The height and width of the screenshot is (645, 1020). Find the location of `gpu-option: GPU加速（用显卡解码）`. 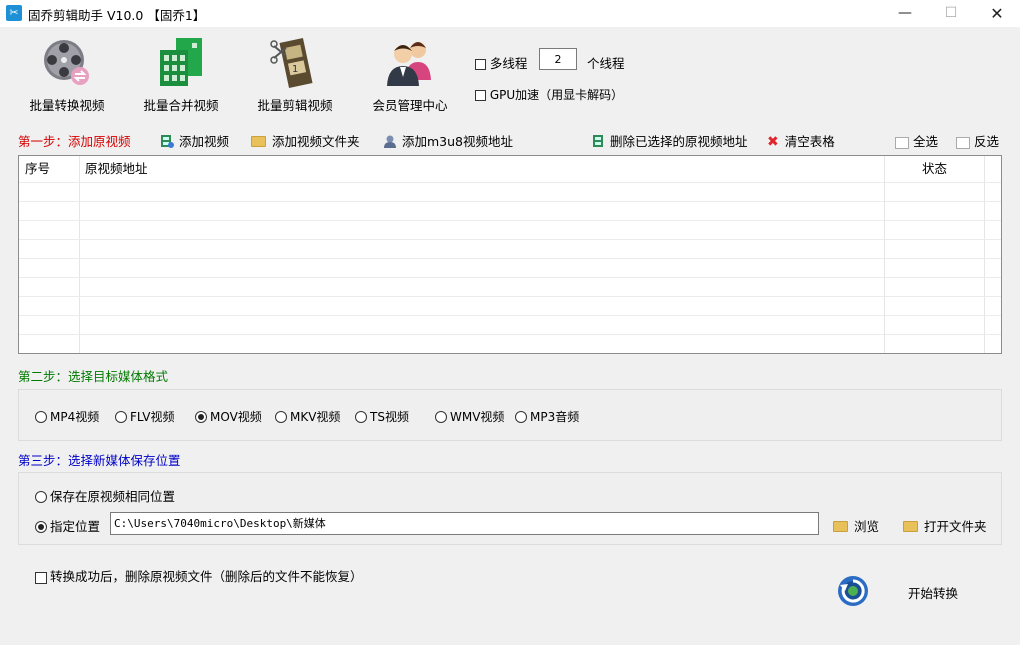

gpu-option: GPU加速（用显卡解码） is located at coordinates (549, 94).